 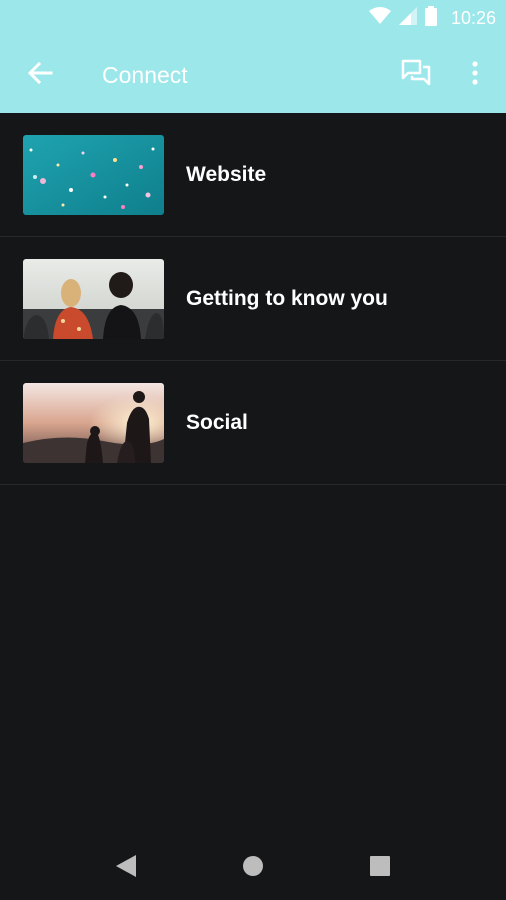 I want to click on signal-icon, so click(x=407, y=18).